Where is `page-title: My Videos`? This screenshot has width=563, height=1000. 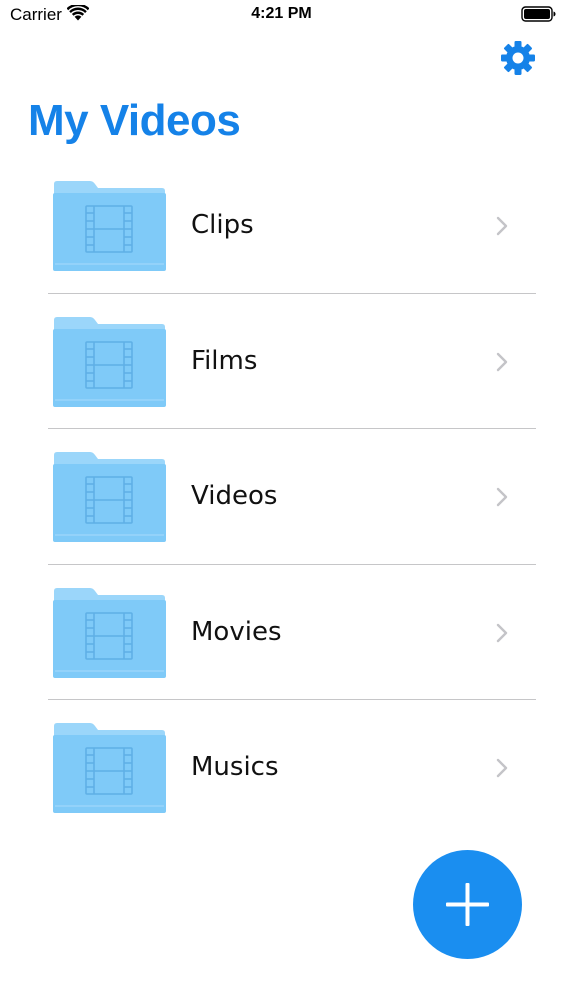 page-title: My Videos is located at coordinates (134, 120).